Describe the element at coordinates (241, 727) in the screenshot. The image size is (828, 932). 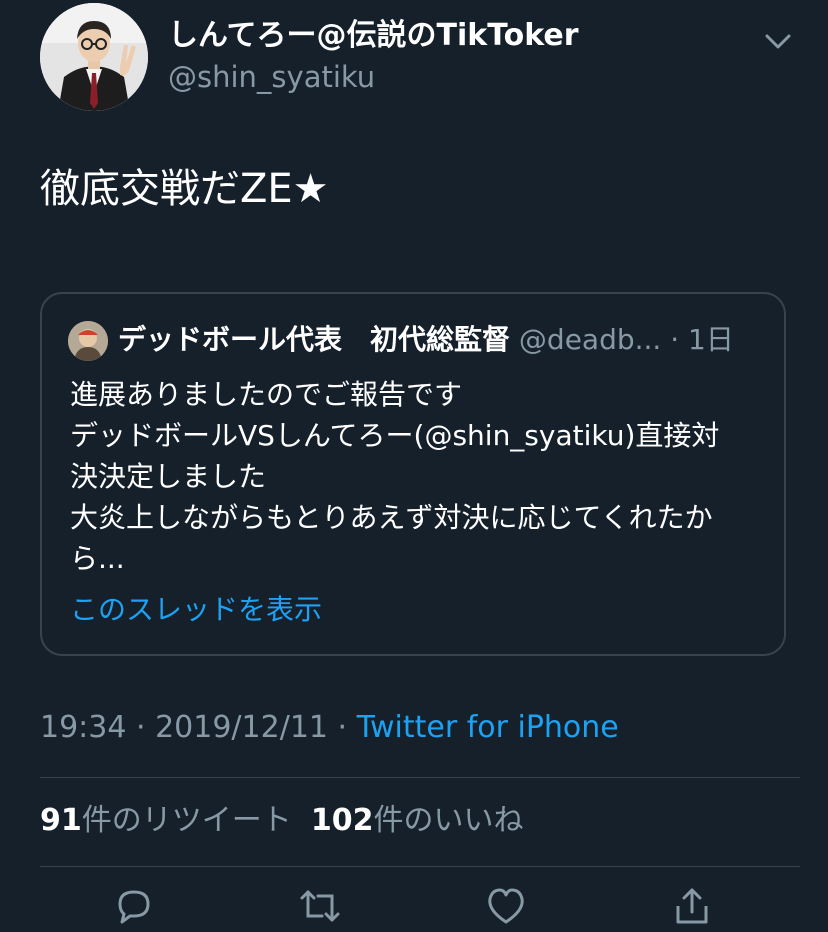
I see `tweet-date: 2019/12/11` at that location.